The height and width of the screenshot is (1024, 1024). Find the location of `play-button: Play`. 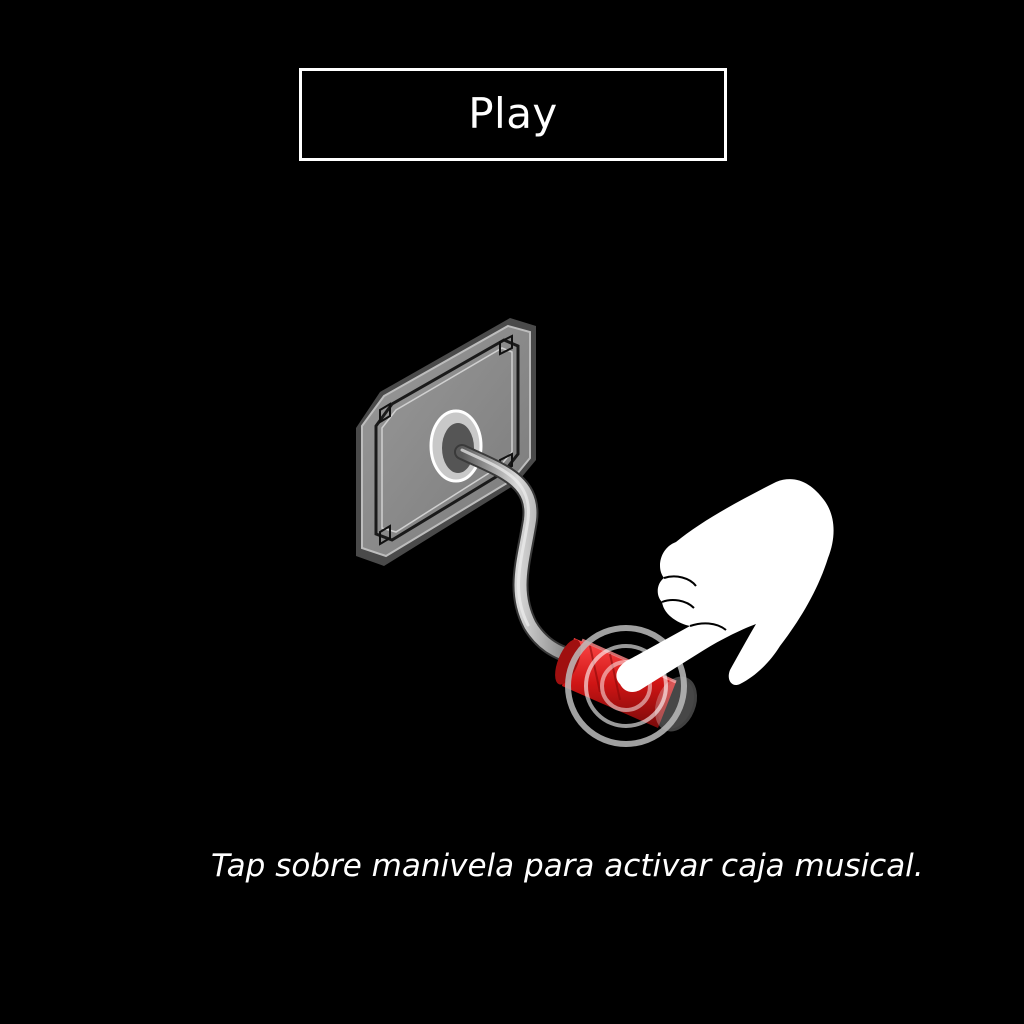

play-button: Play is located at coordinates (513, 114).